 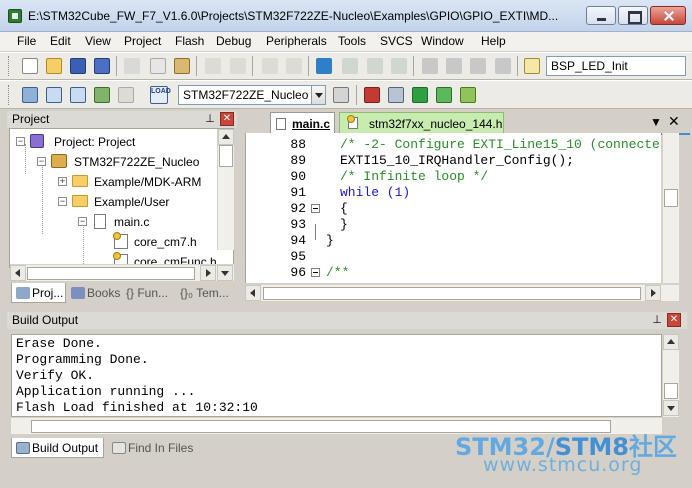 I want to click on close-window-button, so click(x=668, y=15).